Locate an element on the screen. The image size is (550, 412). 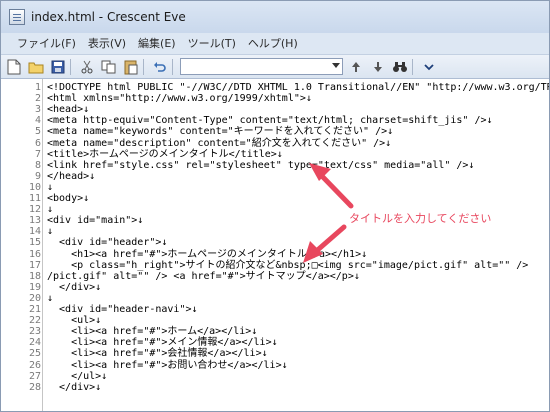
code-line: <div id="header-navi">↓ is located at coordinates (122, 309).